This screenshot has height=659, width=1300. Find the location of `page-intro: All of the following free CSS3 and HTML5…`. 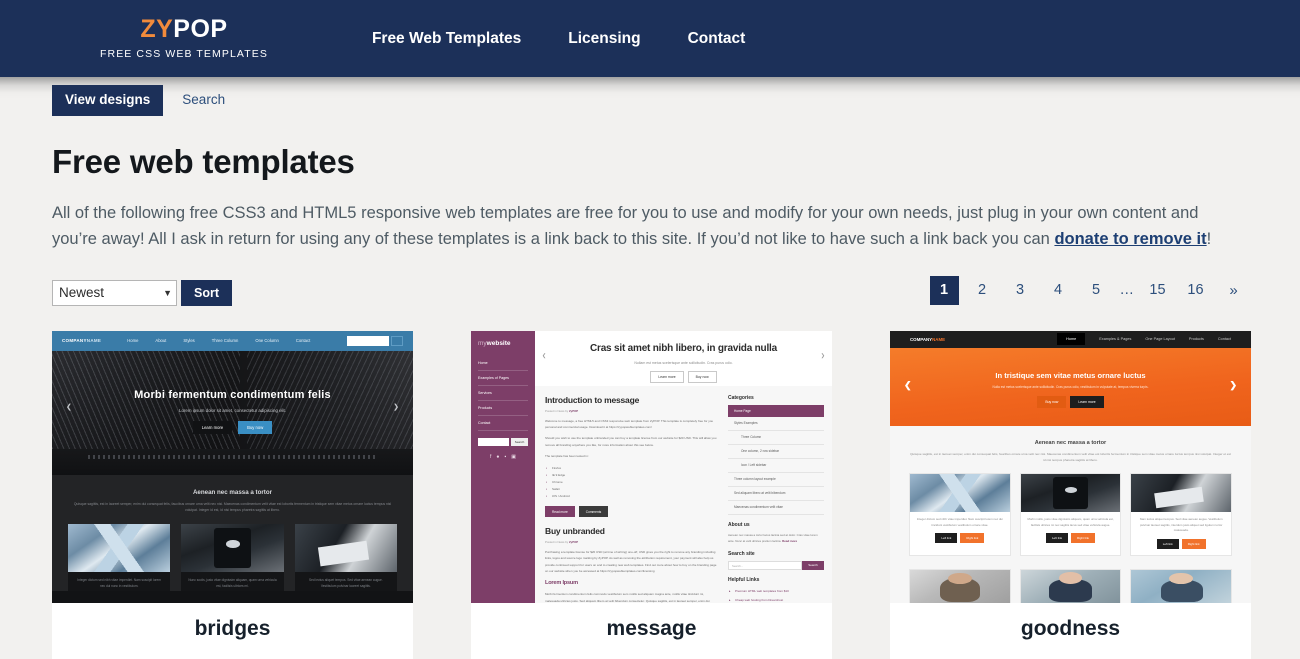

page-intro: All of the following free CSS3 and HTML5… is located at coordinates (648, 226).